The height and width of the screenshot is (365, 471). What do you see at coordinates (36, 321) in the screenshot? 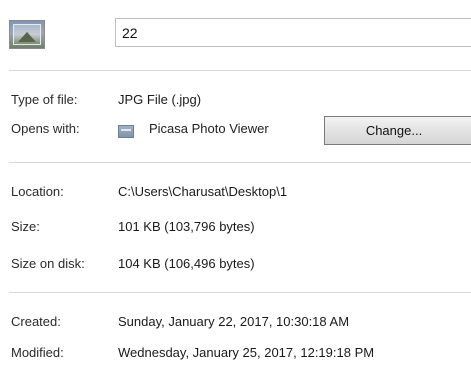
I see `created-label: Created:` at bounding box center [36, 321].